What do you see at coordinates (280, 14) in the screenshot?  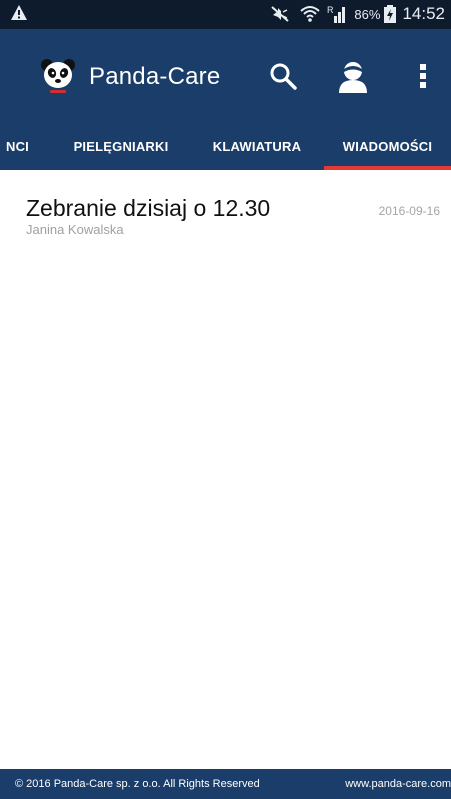 I see `mute-icon` at bounding box center [280, 14].